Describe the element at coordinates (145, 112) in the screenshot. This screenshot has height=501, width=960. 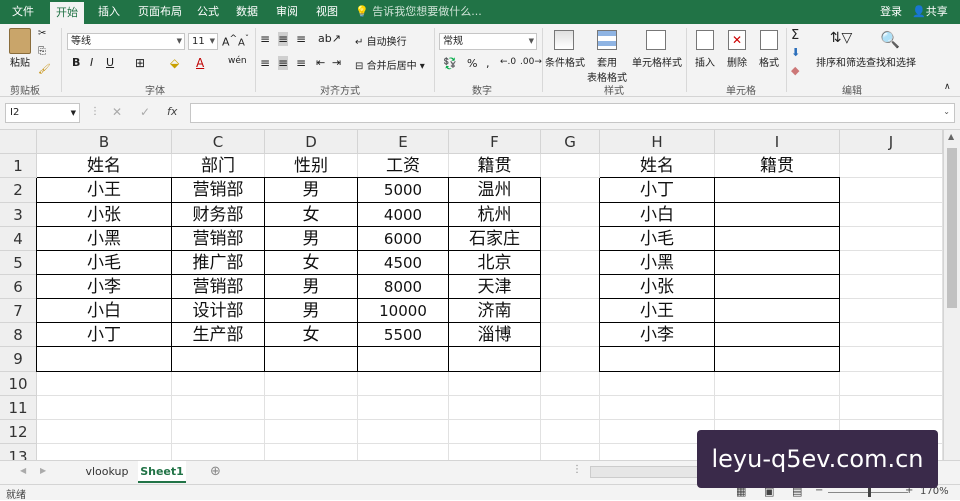
I see `enter-icon: ✓` at that location.